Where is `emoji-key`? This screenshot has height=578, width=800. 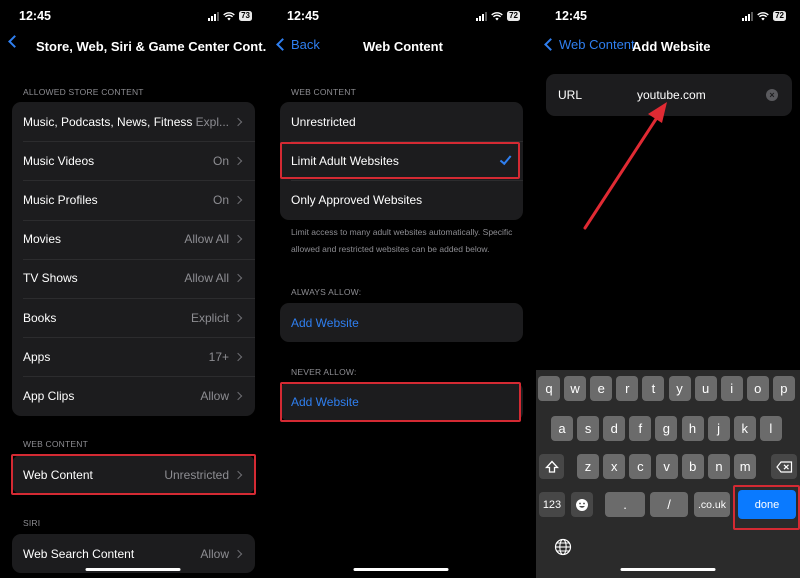 emoji-key is located at coordinates (582, 504).